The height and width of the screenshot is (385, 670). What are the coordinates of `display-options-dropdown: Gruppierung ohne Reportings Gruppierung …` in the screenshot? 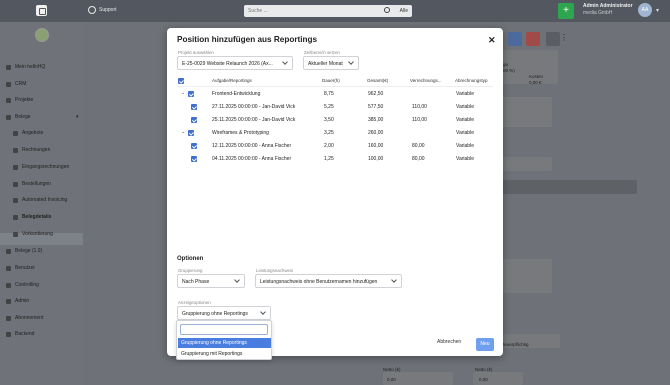 It's located at (224, 340).